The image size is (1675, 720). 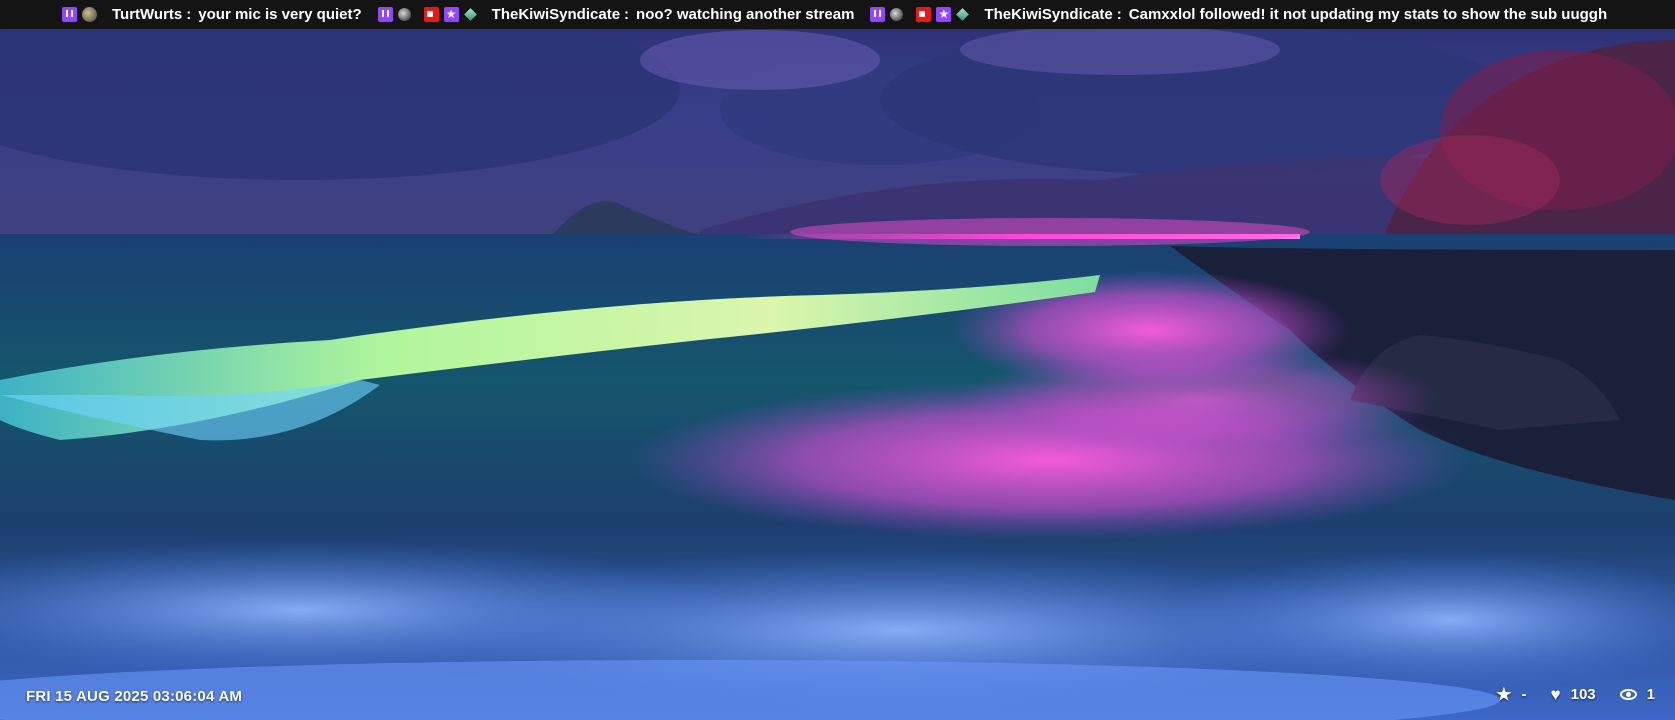 I want to click on likes-stat: ♥ 103, so click(x=1573, y=694).